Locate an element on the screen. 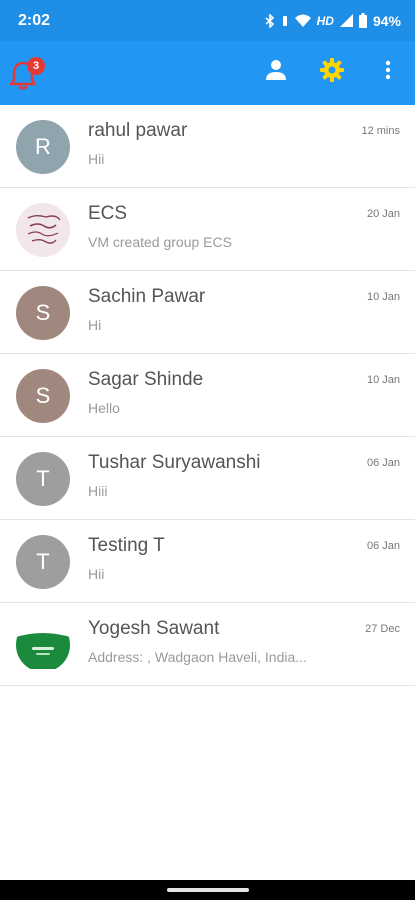 Image resolution: width=415 pixels, height=900 pixels. chat-row: T Tushar Suryawanshi Hiii 06 Jan is located at coordinates (207, 478).